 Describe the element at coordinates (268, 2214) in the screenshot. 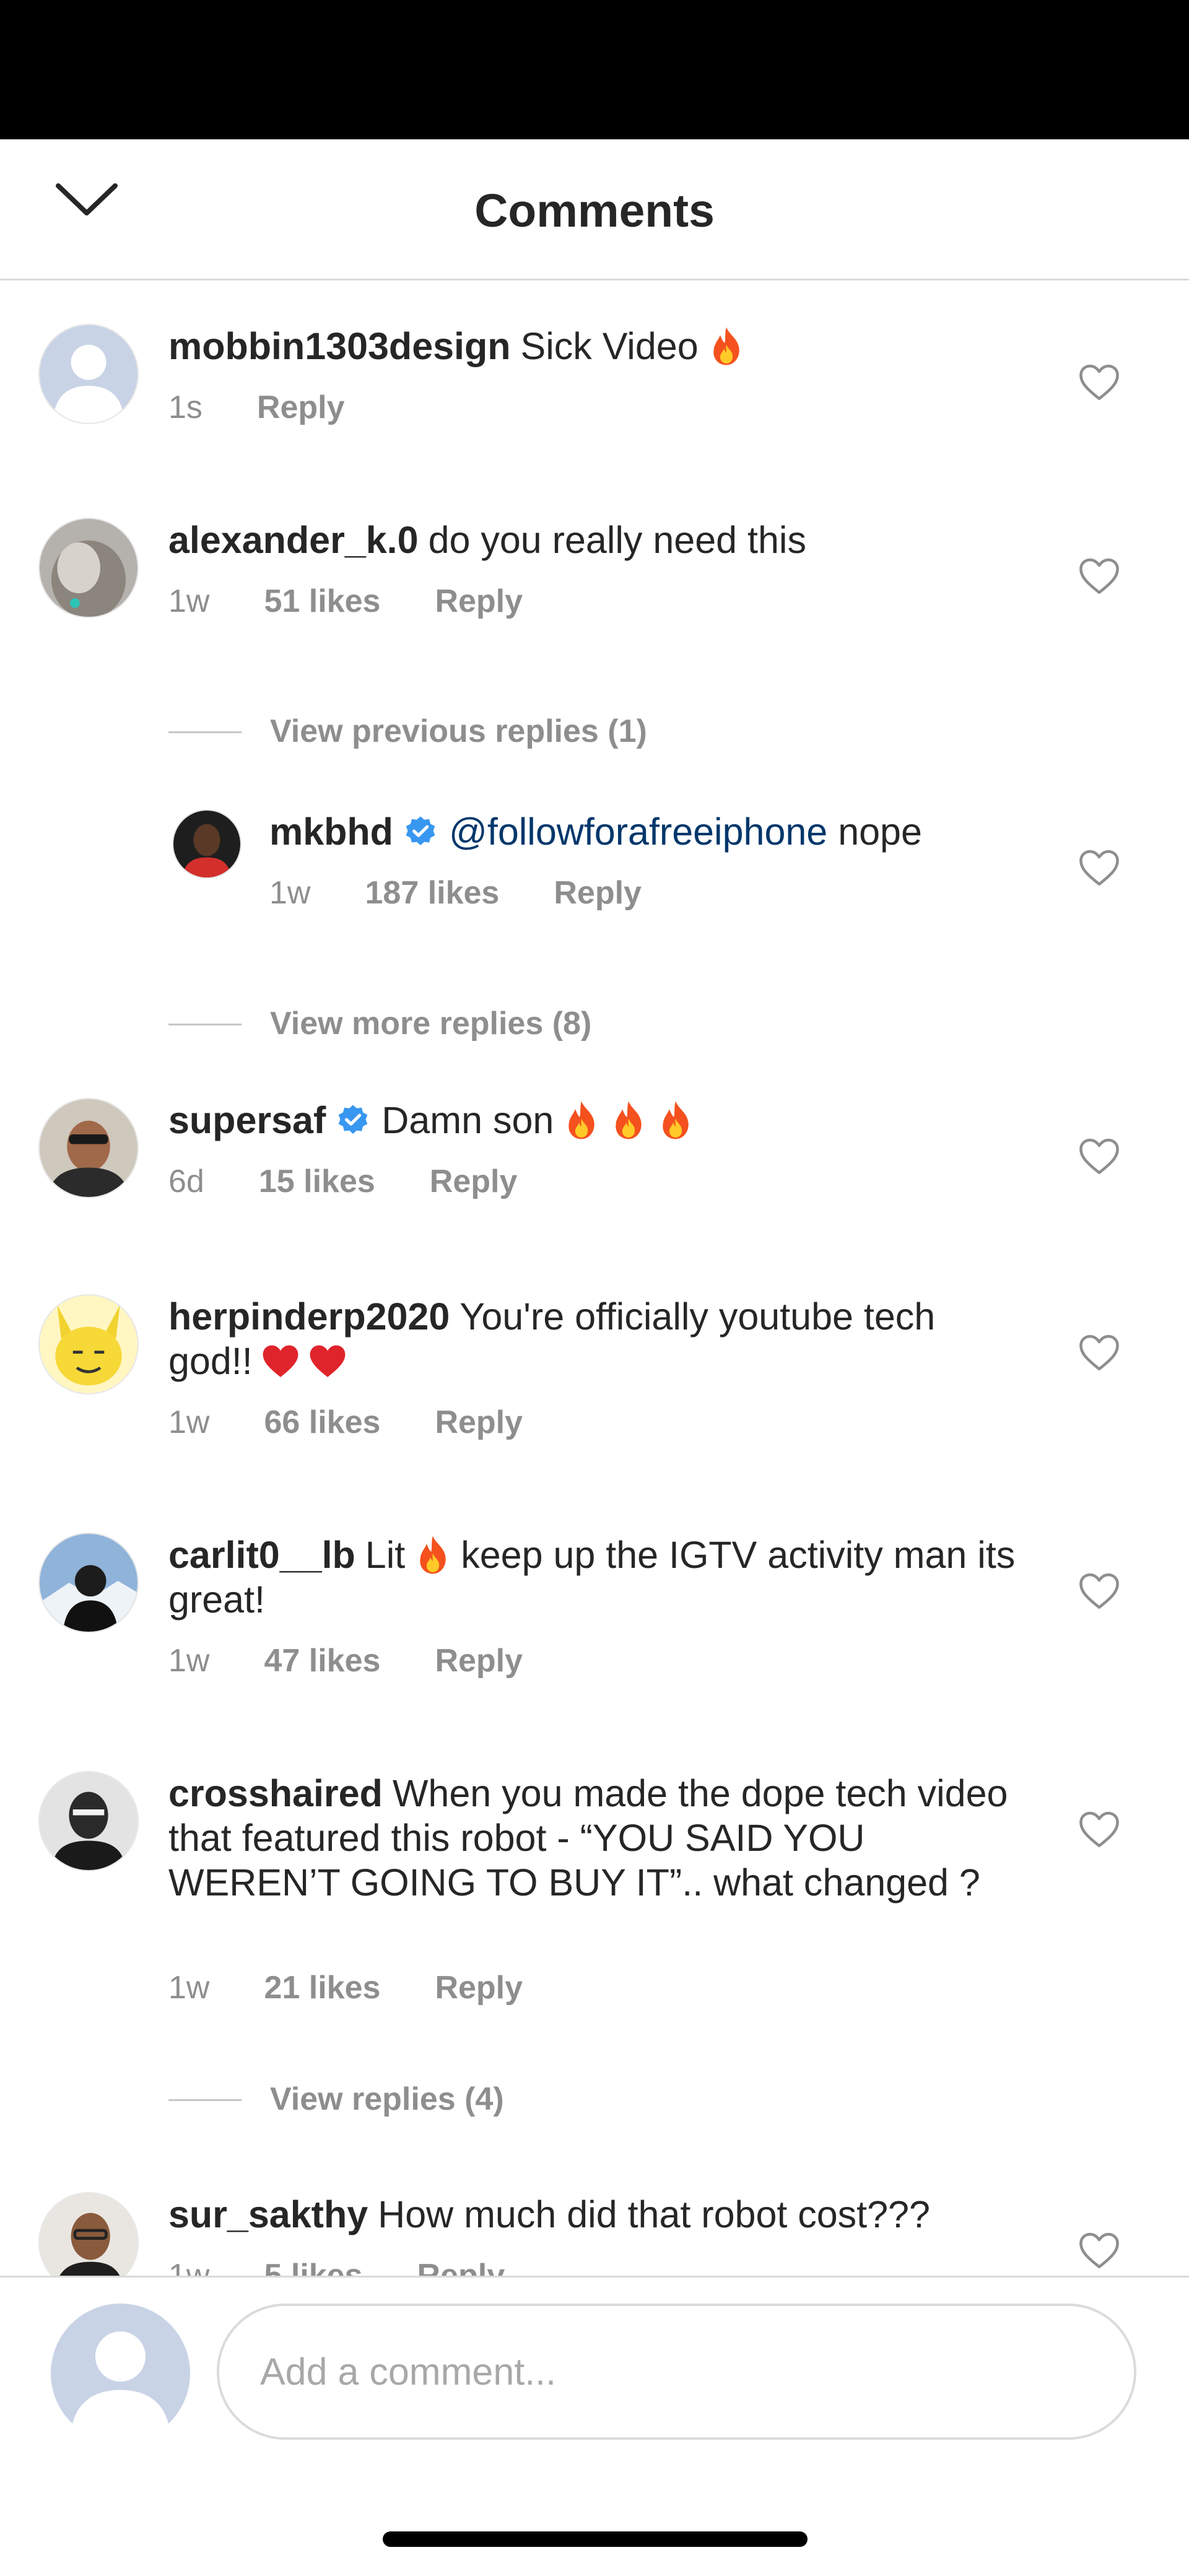

I see `comment-username: sur_sakthy` at that location.